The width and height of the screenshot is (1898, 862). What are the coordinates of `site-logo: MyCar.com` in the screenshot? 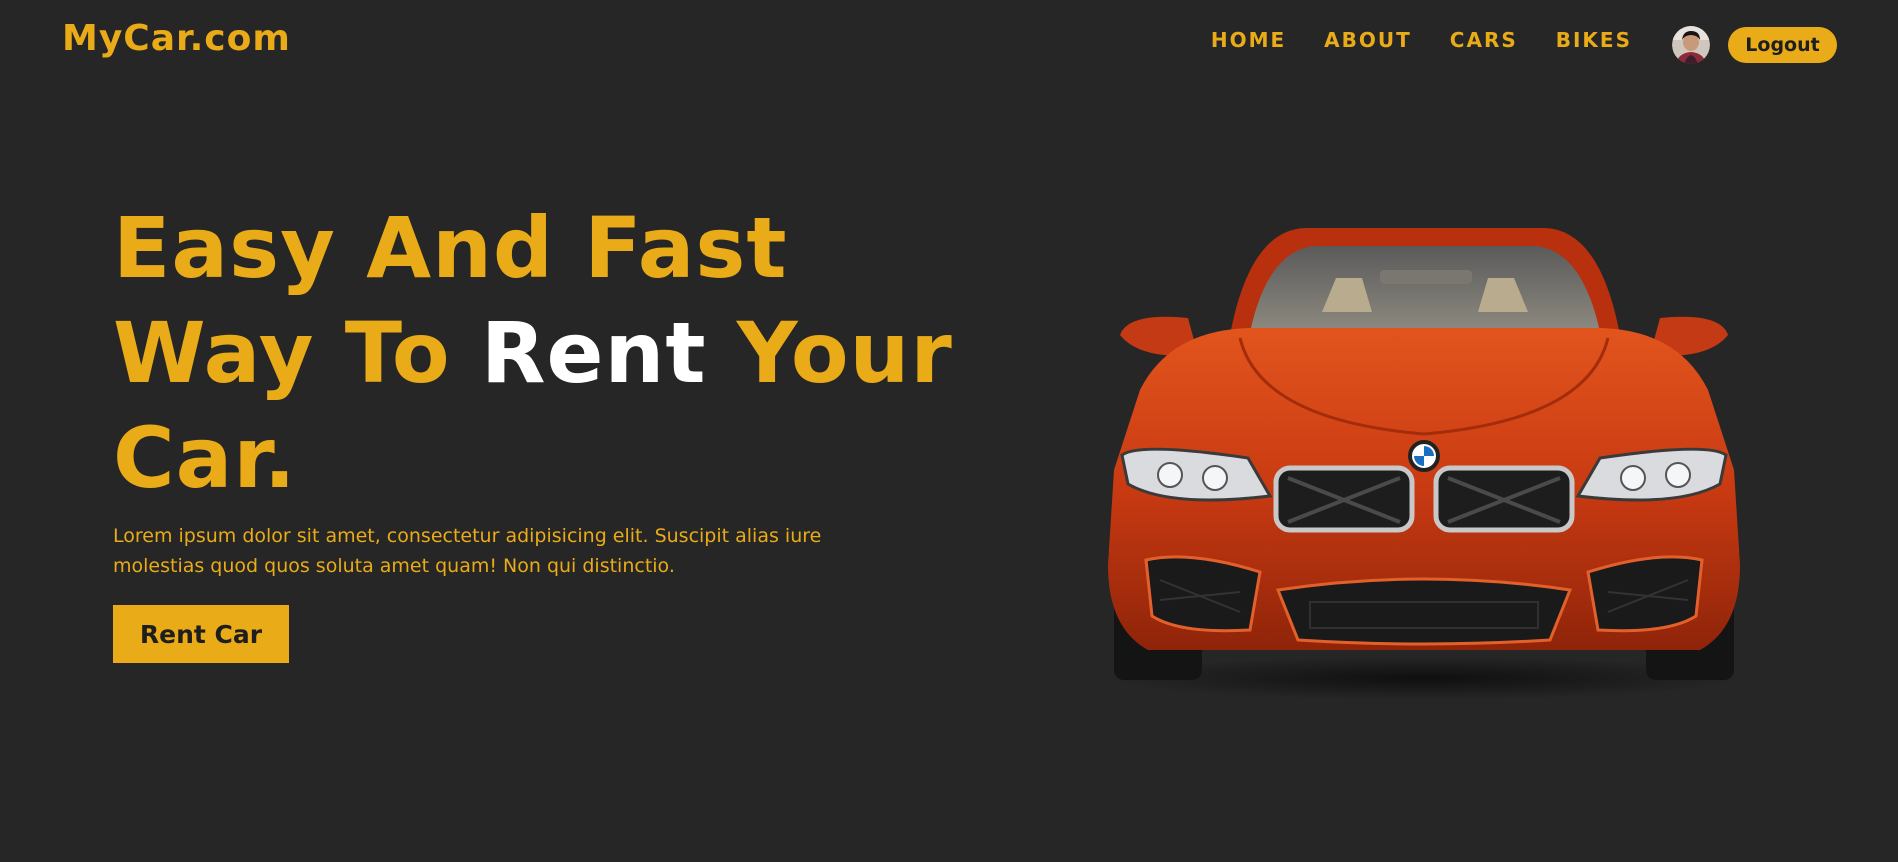 It's located at (176, 38).